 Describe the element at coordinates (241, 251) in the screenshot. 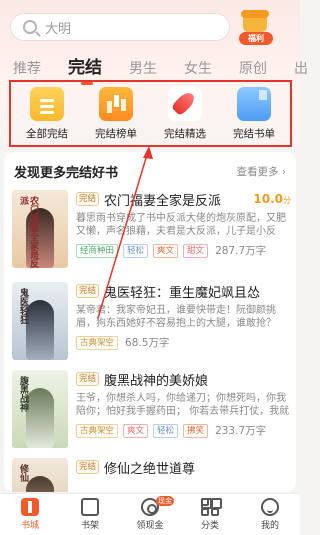

I see `word-count: 287.7万字` at that location.